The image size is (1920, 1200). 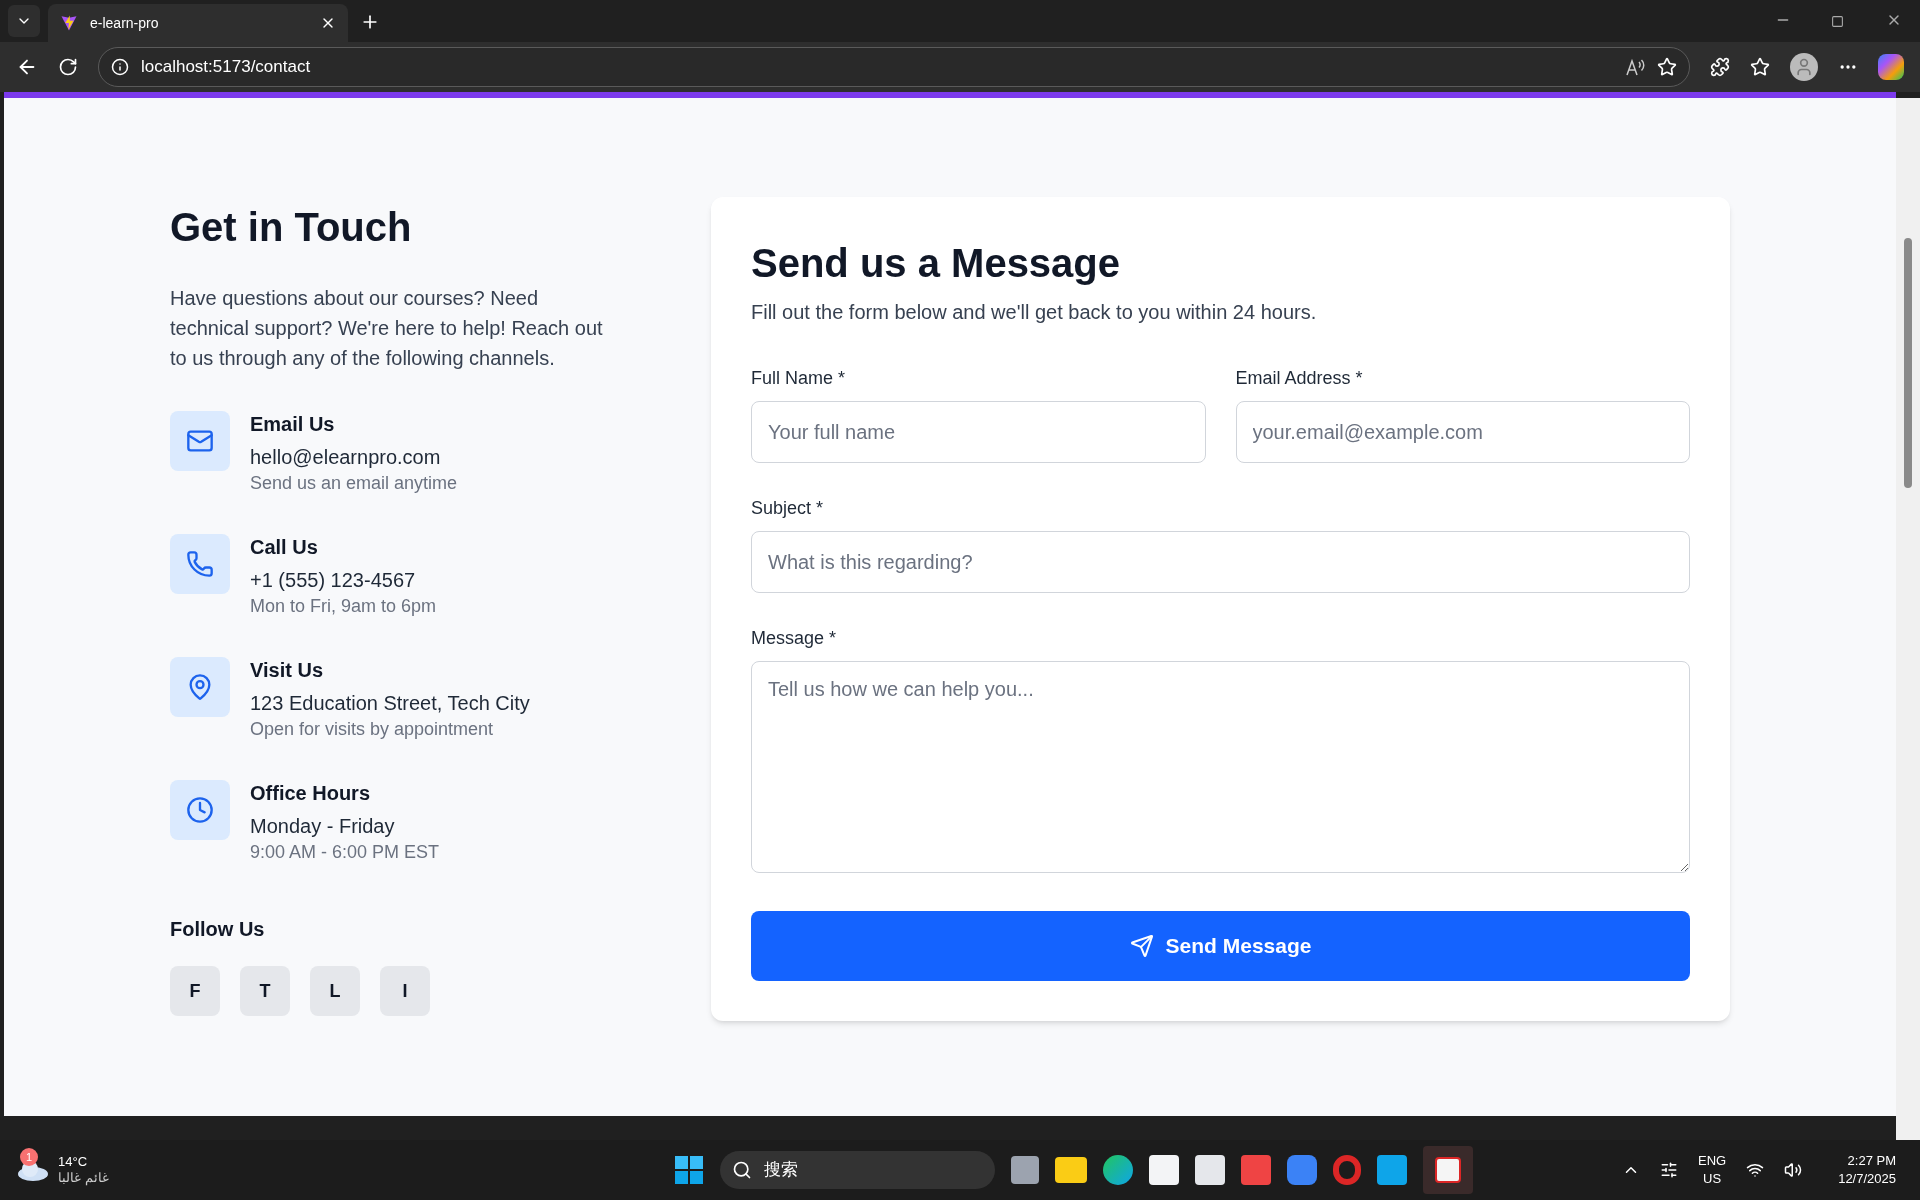 What do you see at coordinates (200, 441) in the screenshot?
I see `mail-icon` at bounding box center [200, 441].